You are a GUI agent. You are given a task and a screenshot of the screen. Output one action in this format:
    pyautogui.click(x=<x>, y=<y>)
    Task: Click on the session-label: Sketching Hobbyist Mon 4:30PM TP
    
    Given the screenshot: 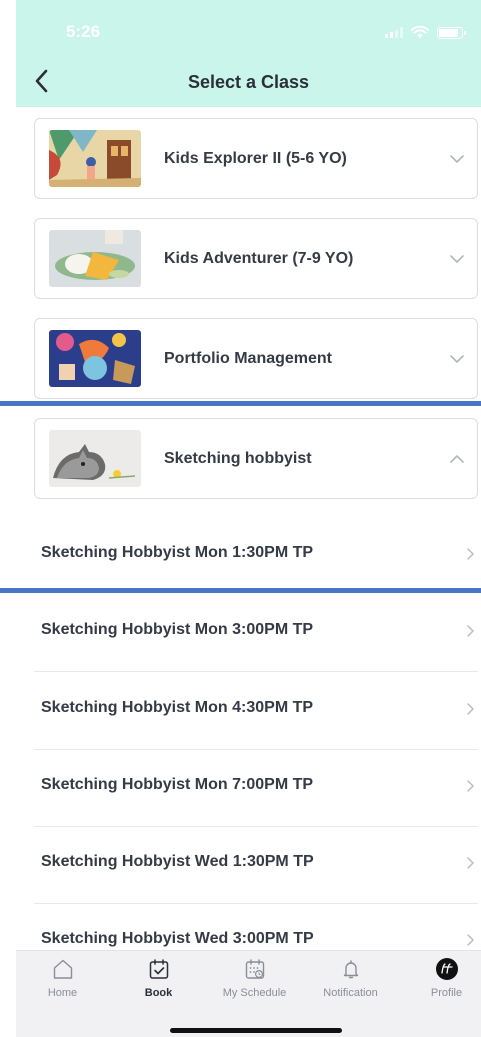 What is the action you would take?
    pyautogui.click(x=177, y=707)
    